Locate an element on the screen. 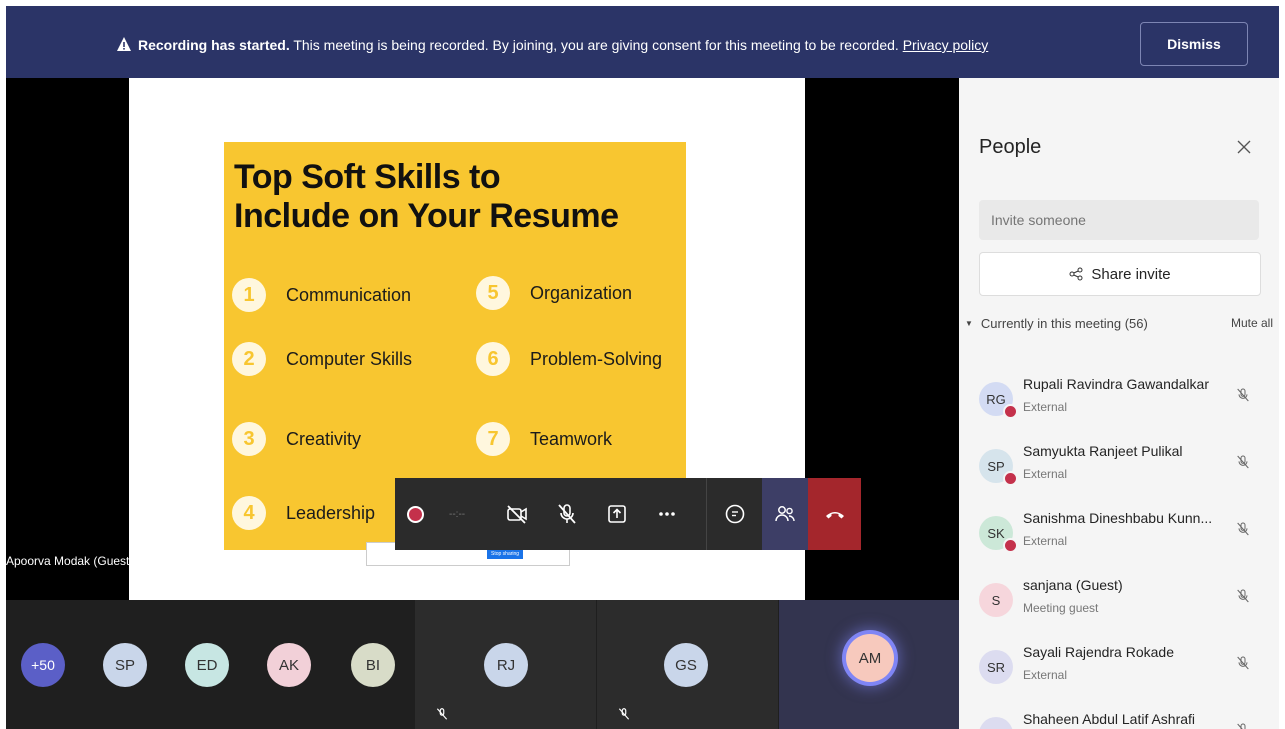 This screenshot has height=729, width=1285. more-options-button is located at coordinates (667, 514).